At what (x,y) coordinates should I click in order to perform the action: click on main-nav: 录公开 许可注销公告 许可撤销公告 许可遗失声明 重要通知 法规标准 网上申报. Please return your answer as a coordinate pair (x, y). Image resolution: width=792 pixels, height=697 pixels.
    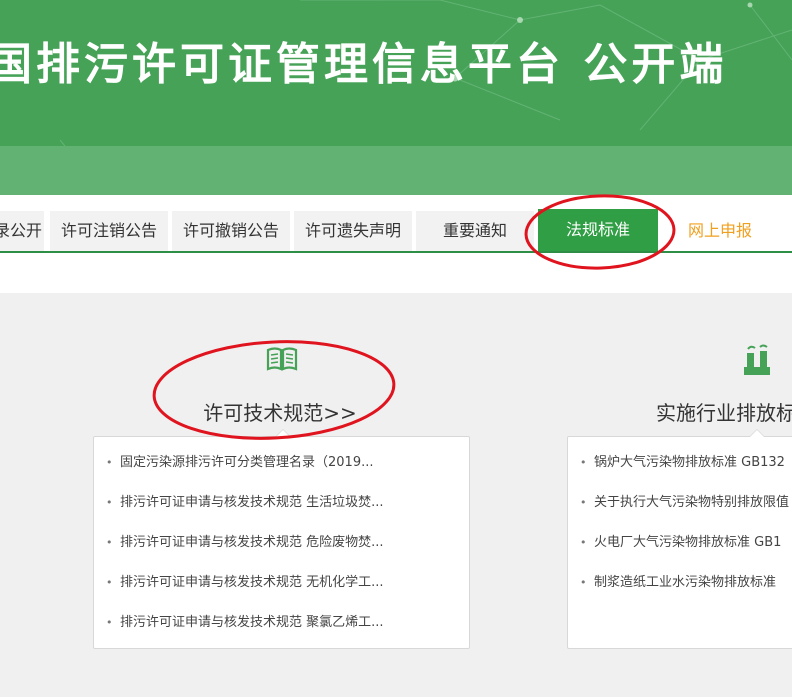
    Looking at the image, I should click on (396, 244).